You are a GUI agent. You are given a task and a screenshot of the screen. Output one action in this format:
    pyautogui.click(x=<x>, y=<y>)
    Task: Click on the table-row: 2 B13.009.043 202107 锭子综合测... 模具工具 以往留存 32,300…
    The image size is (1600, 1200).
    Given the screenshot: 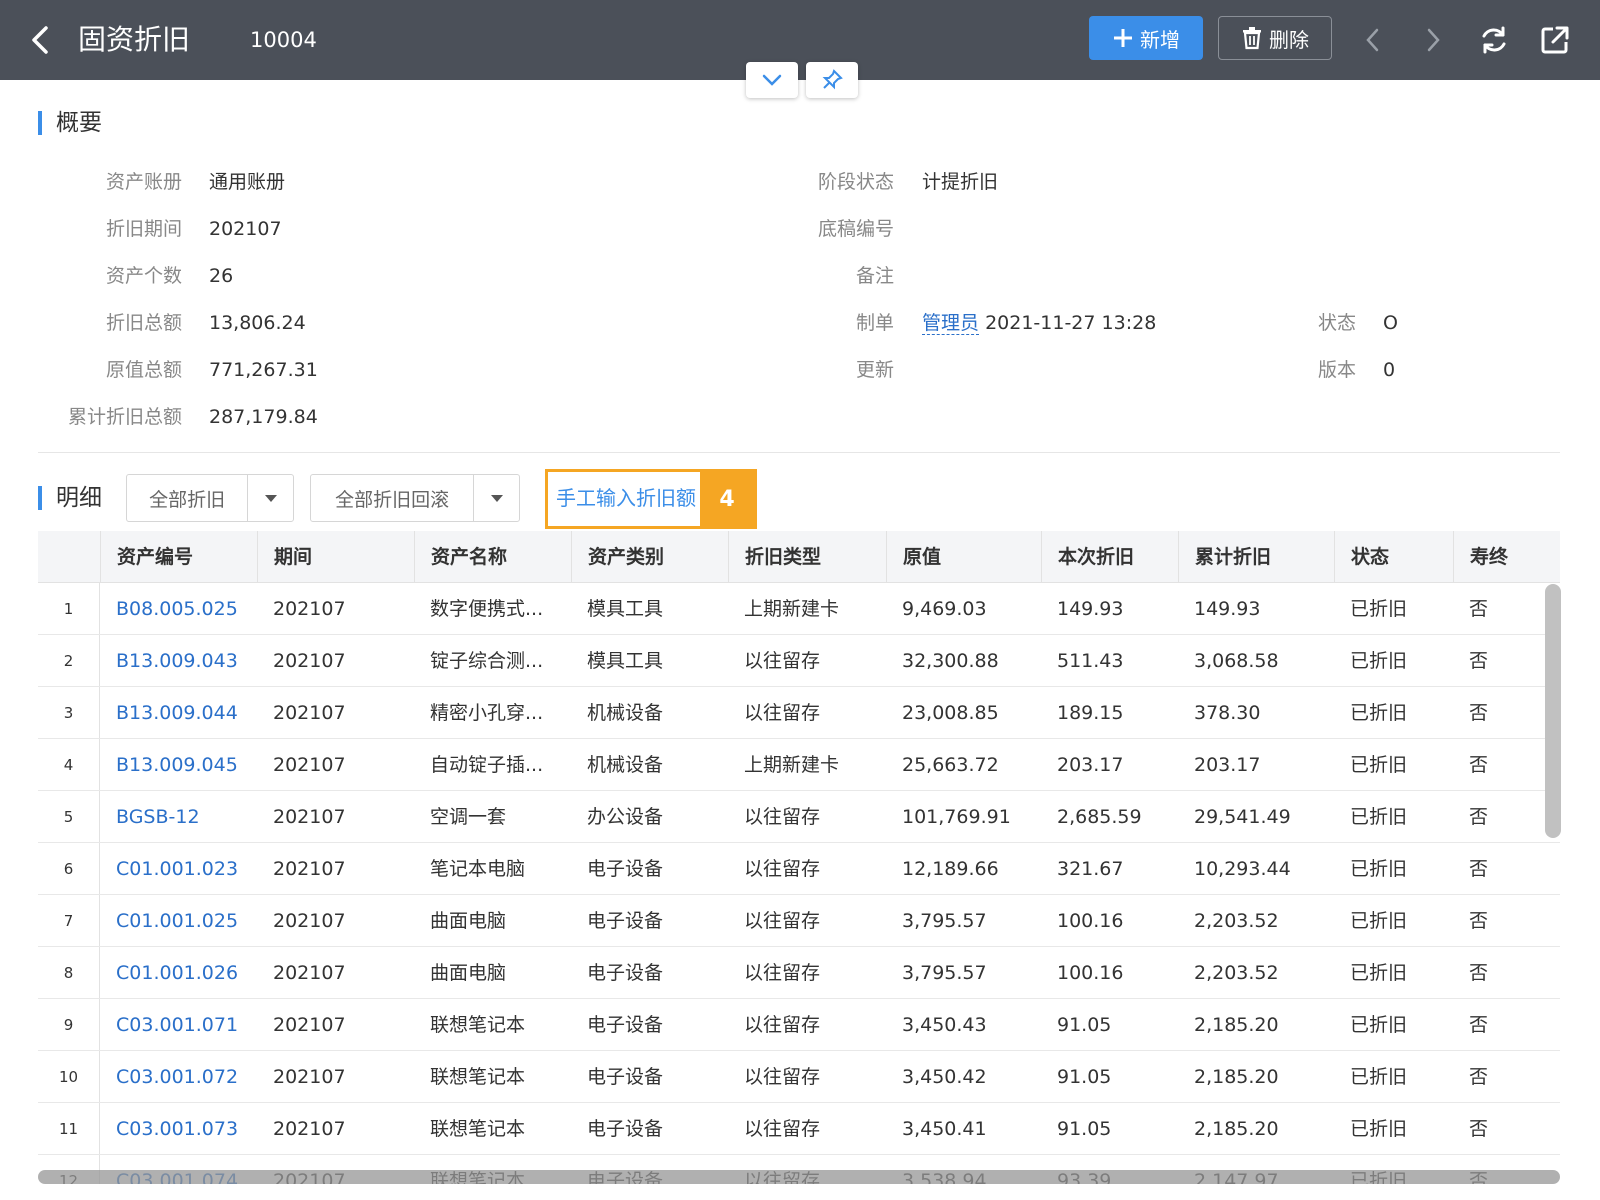 What is the action you would take?
    pyautogui.click(x=799, y=661)
    